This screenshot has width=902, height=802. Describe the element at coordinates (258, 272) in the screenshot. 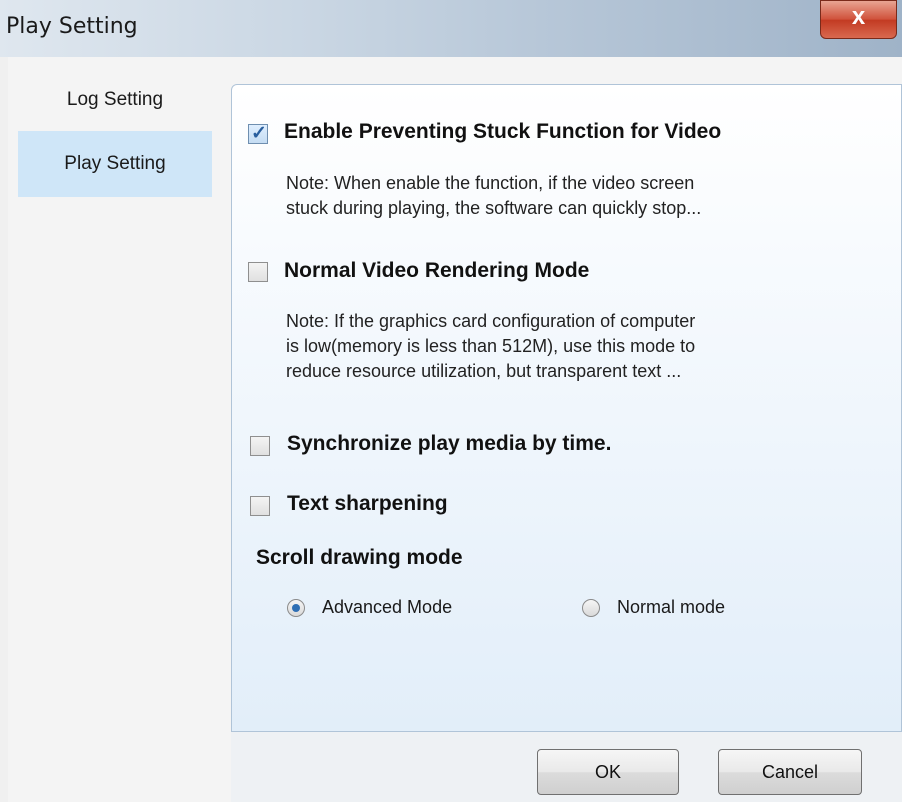

I see `normal-rendering-checkbox` at that location.